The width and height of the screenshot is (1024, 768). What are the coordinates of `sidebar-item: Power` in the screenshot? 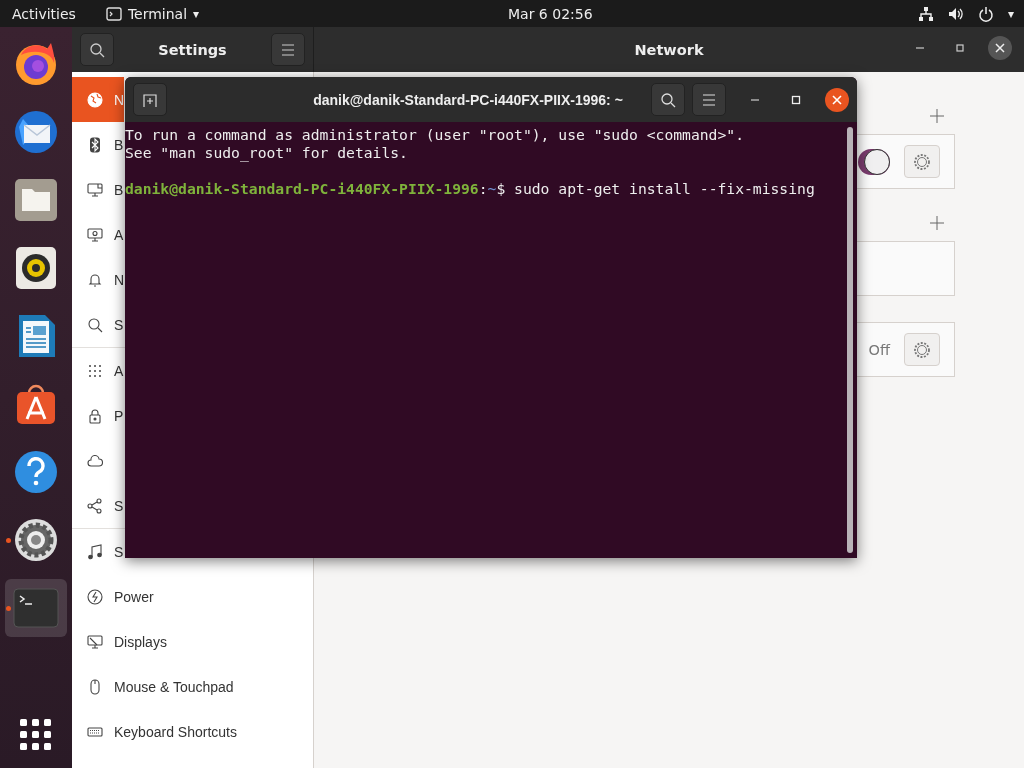 It's located at (113, 596).